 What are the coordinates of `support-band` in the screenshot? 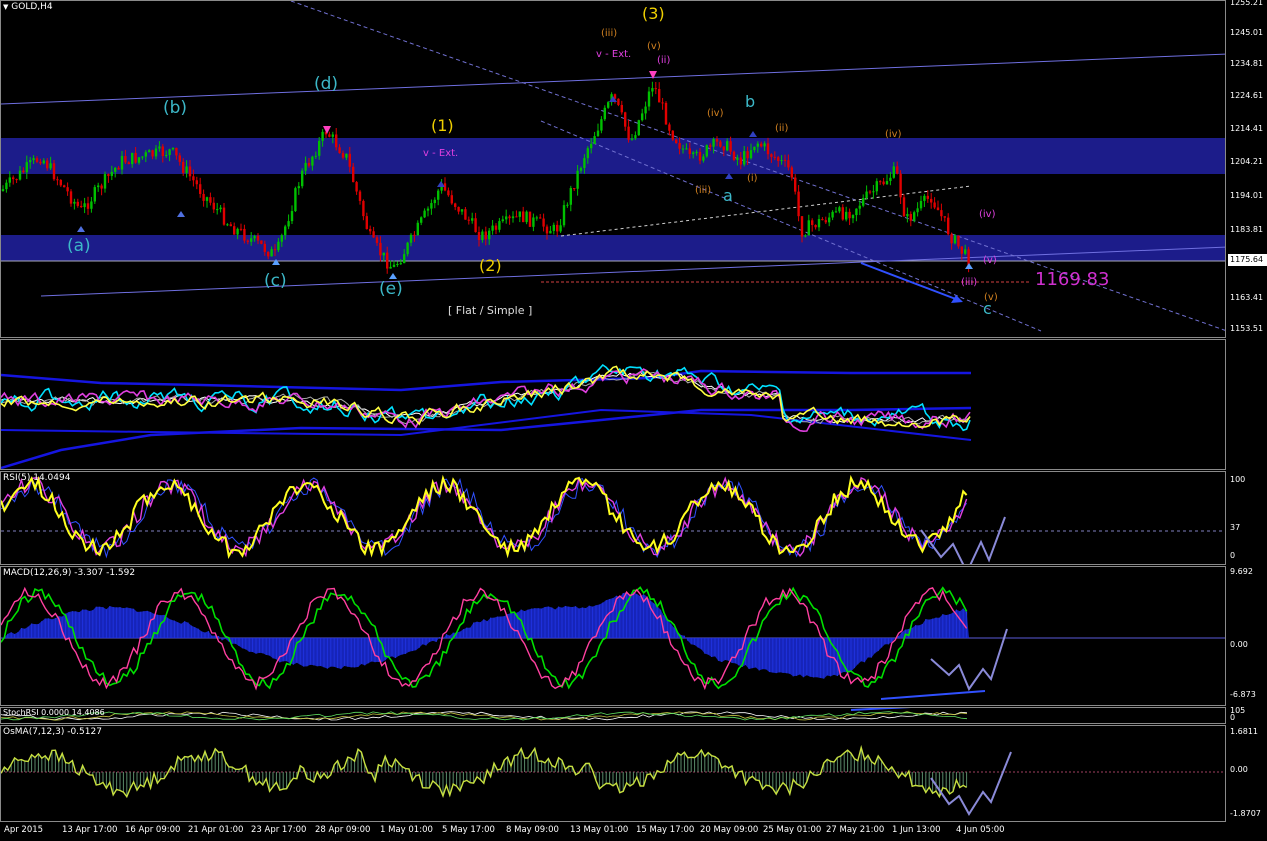 It's located at (613, 248).